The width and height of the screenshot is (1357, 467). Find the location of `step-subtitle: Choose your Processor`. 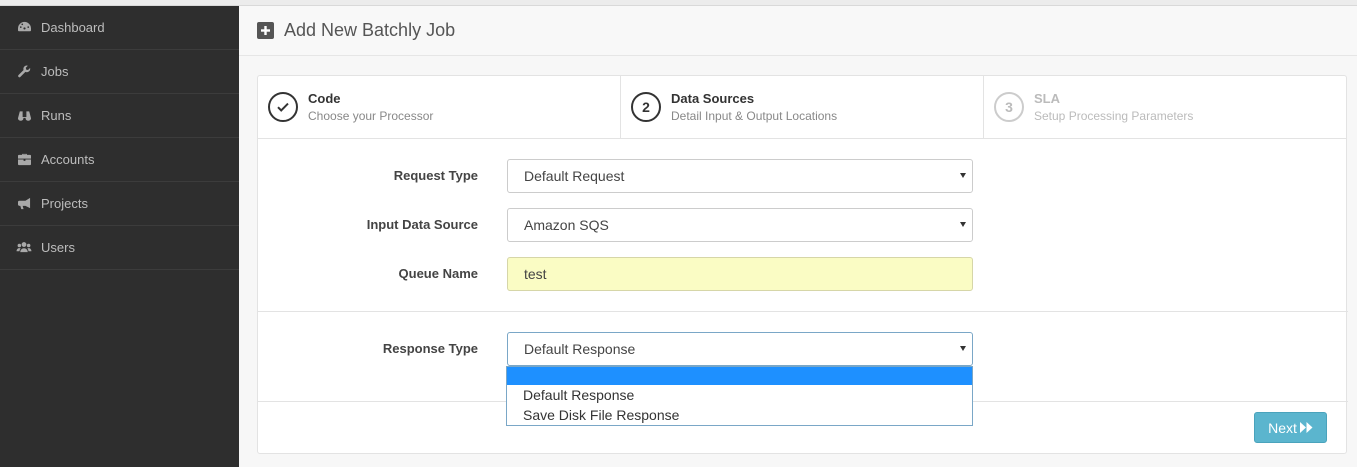

step-subtitle: Choose your Processor is located at coordinates (371, 116).